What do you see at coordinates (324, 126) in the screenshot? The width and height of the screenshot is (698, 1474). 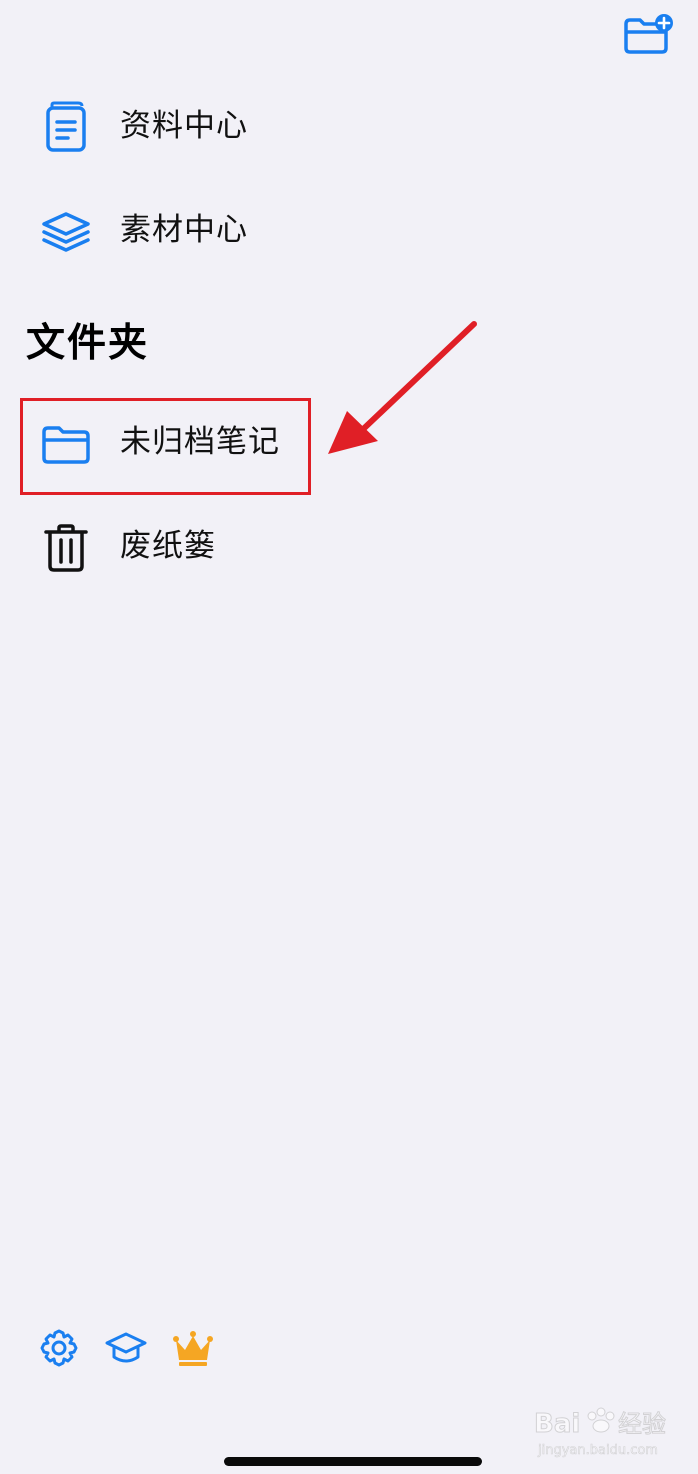 I see `sidebar-item-materials-center: 资料中心` at bounding box center [324, 126].